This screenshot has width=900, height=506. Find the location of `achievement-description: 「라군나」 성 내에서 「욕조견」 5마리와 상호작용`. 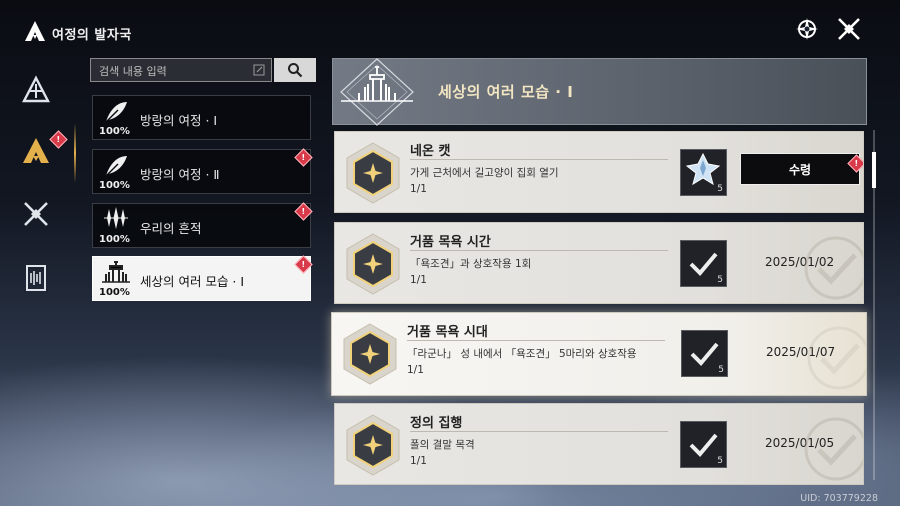

achievement-description: 「라군나」 성 내에서 「욕조견」 5마리와 상호작용 is located at coordinates (522, 354).